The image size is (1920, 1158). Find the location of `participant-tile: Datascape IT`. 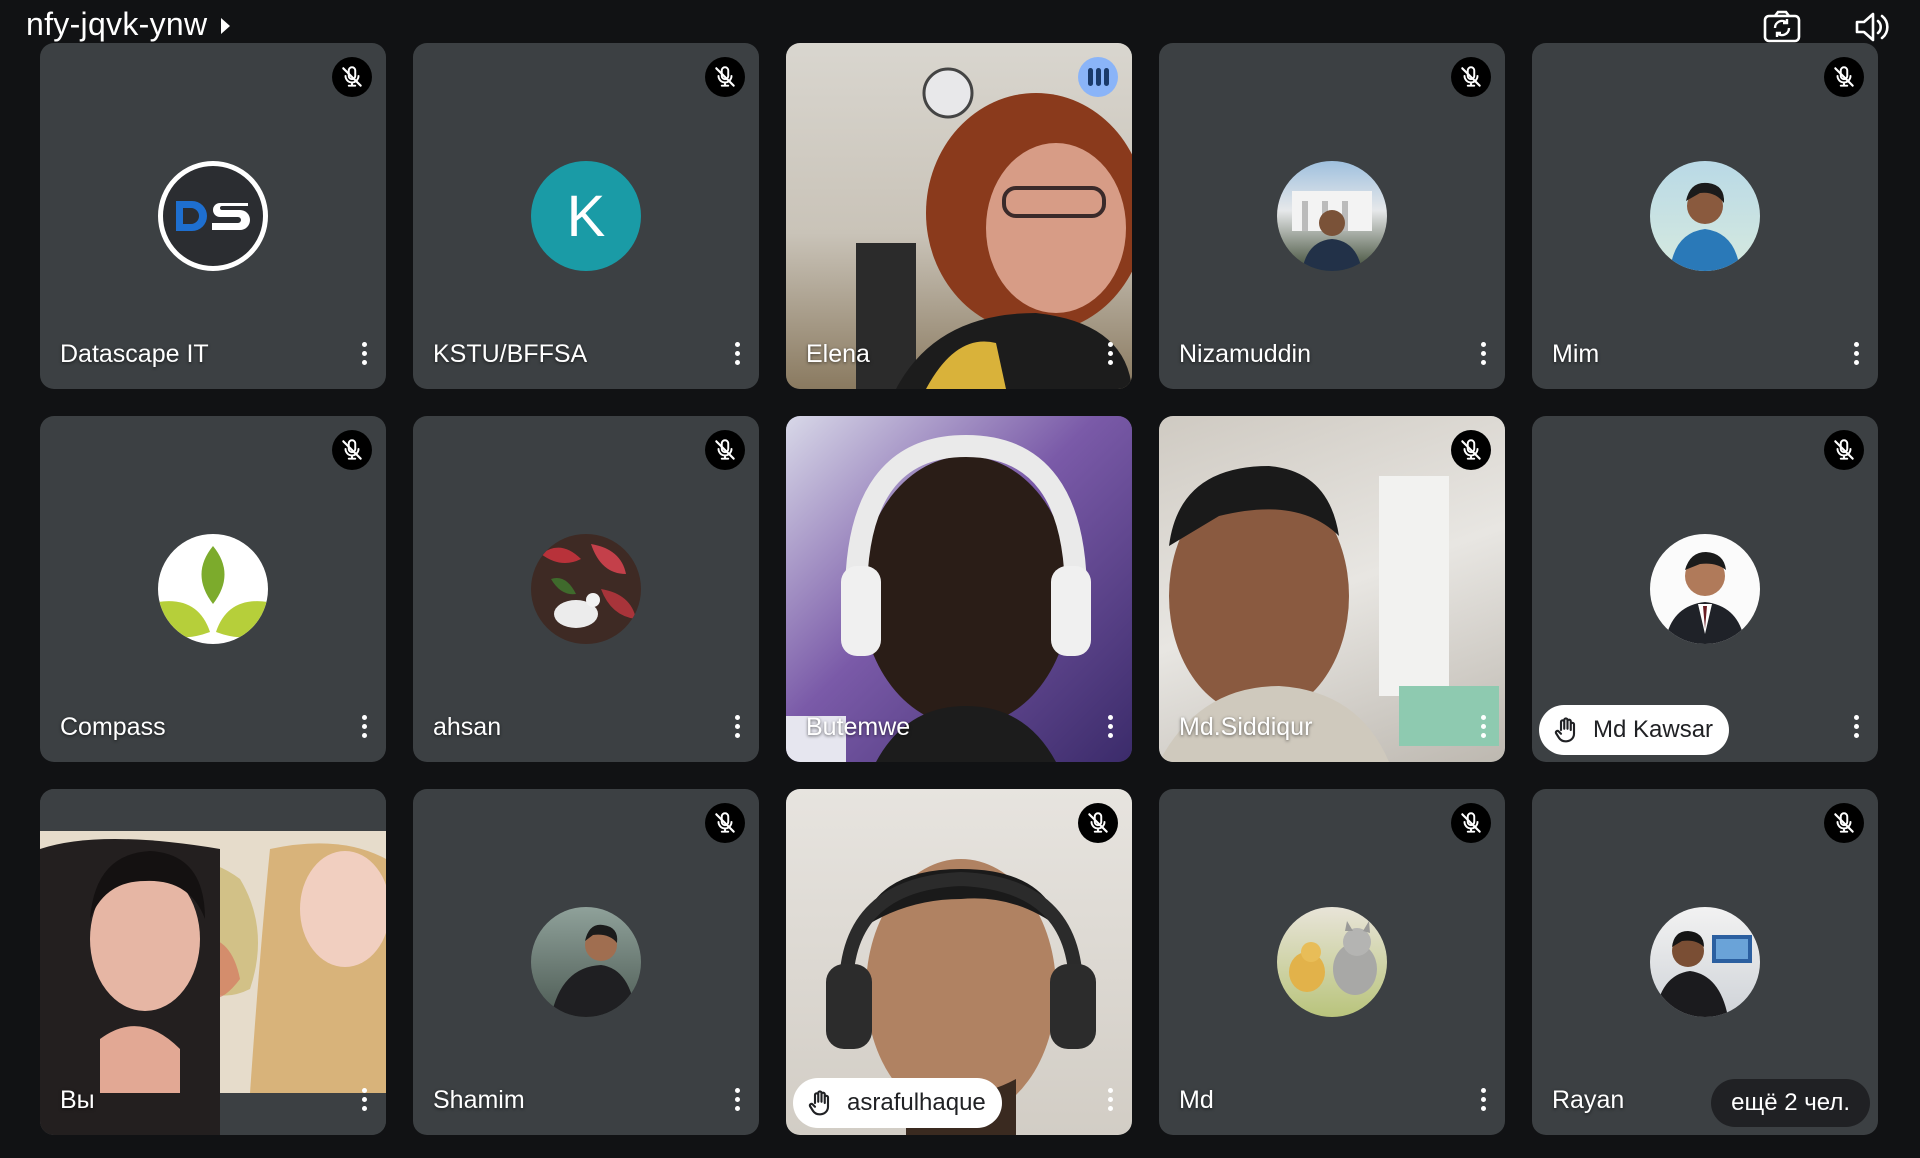

participant-tile: Datascape IT is located at coordinates (213, 216).